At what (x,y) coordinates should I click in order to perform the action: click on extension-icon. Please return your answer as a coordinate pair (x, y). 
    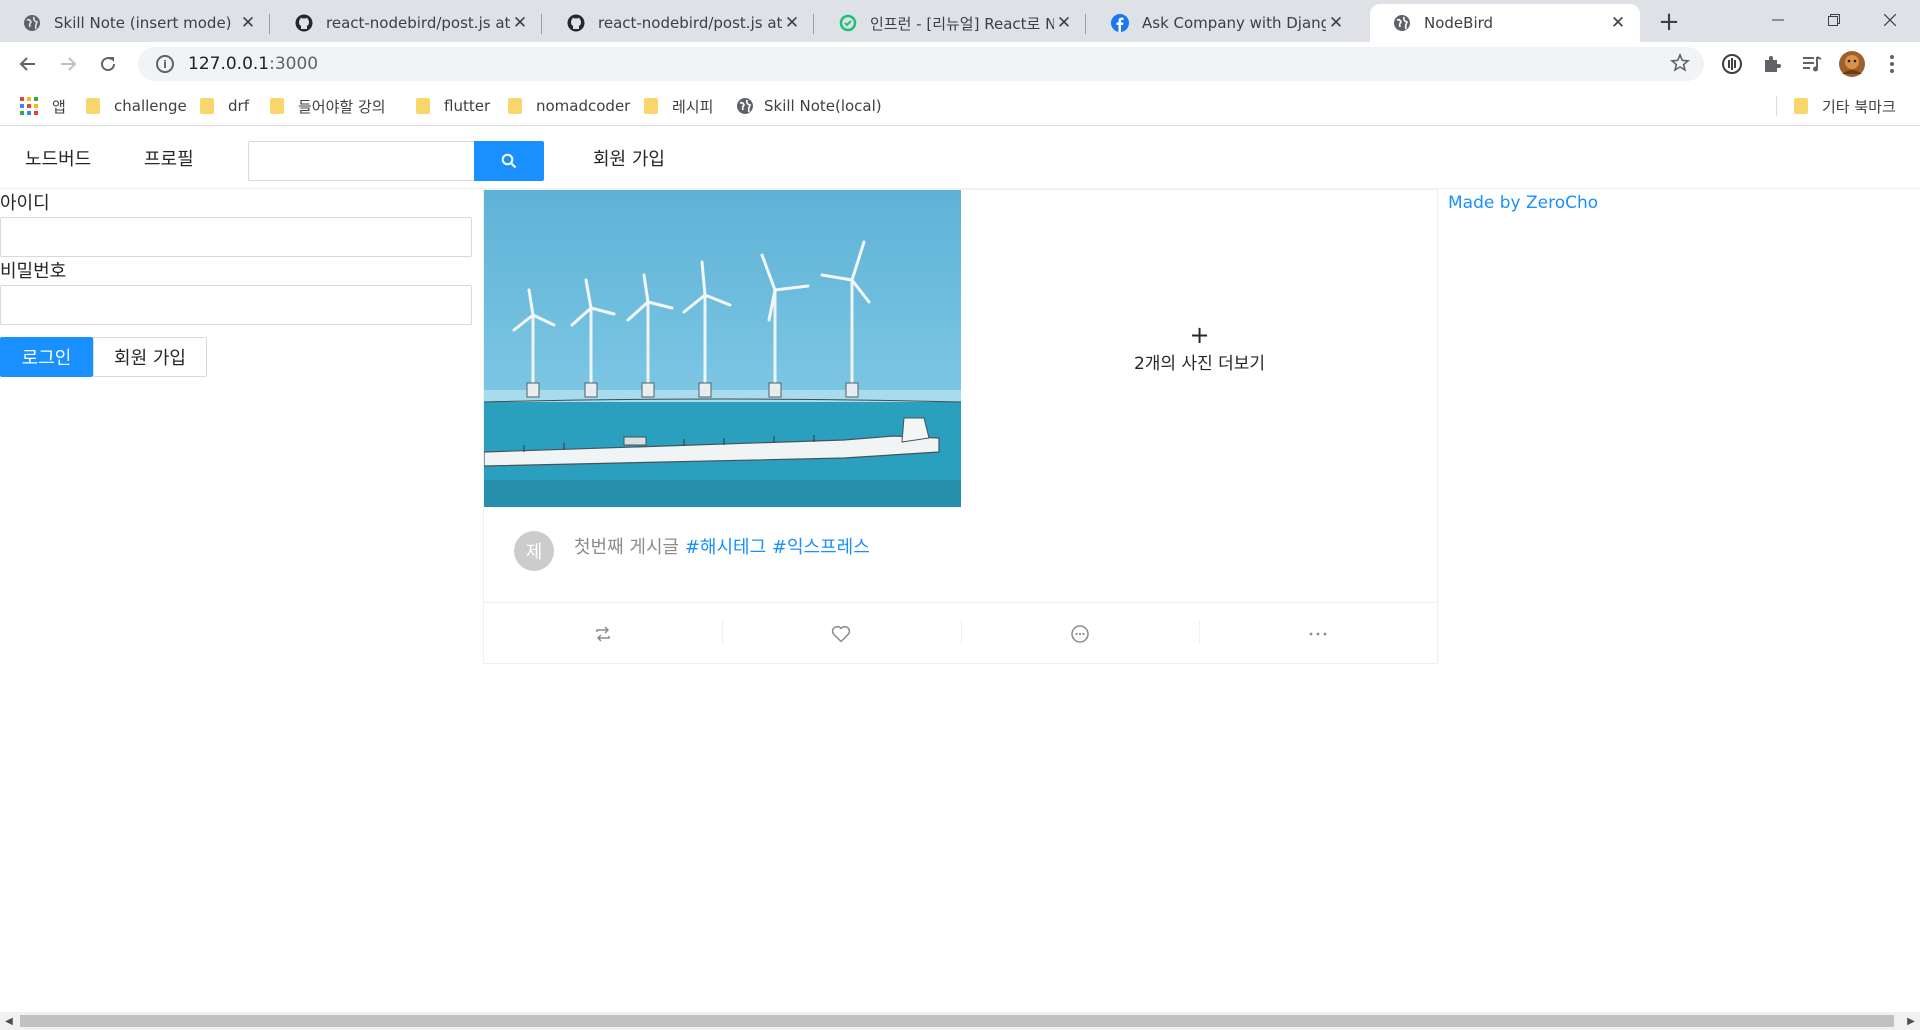
    Looking at the image, I should click on (1732, 64).